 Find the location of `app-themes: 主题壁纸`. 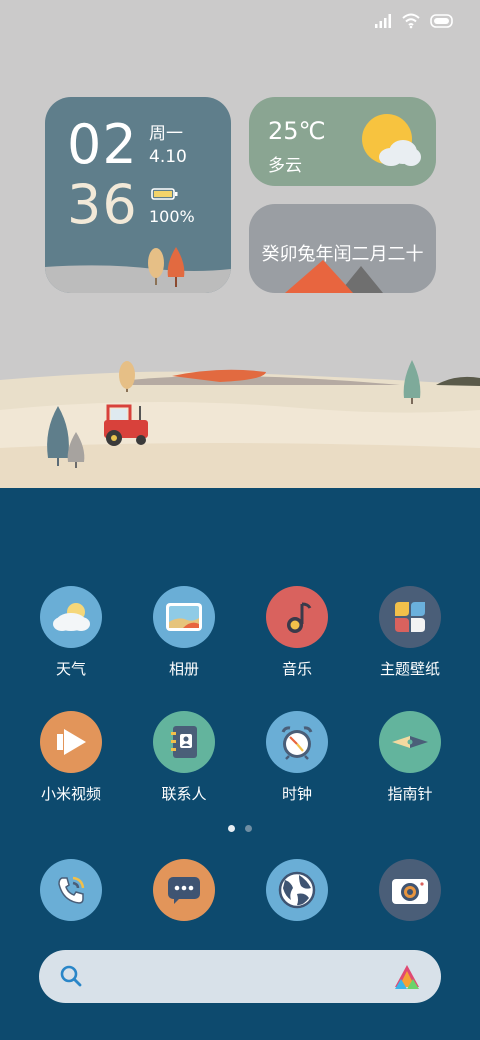

app-themes: 主题壁纸 is located at coordinates (410, 632).